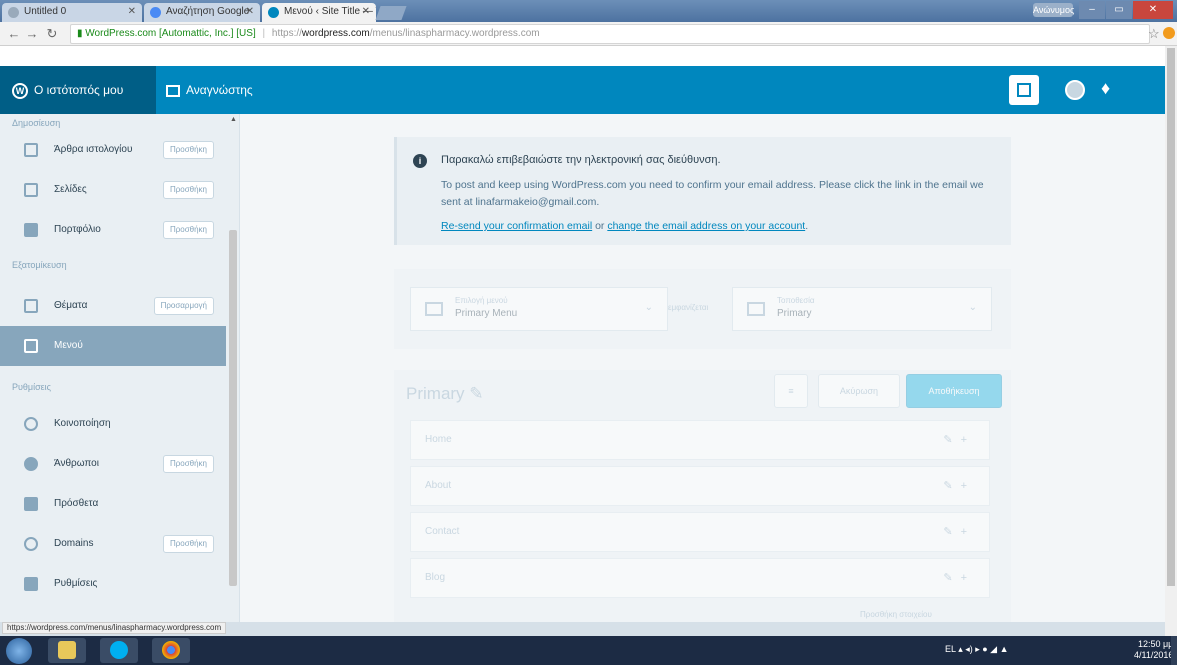  What do you see at coordinates (113, 424) in the screenshot?
I see `sidebar-item-sharing: Κοινοποίηση` at bounding box center [113, 424].